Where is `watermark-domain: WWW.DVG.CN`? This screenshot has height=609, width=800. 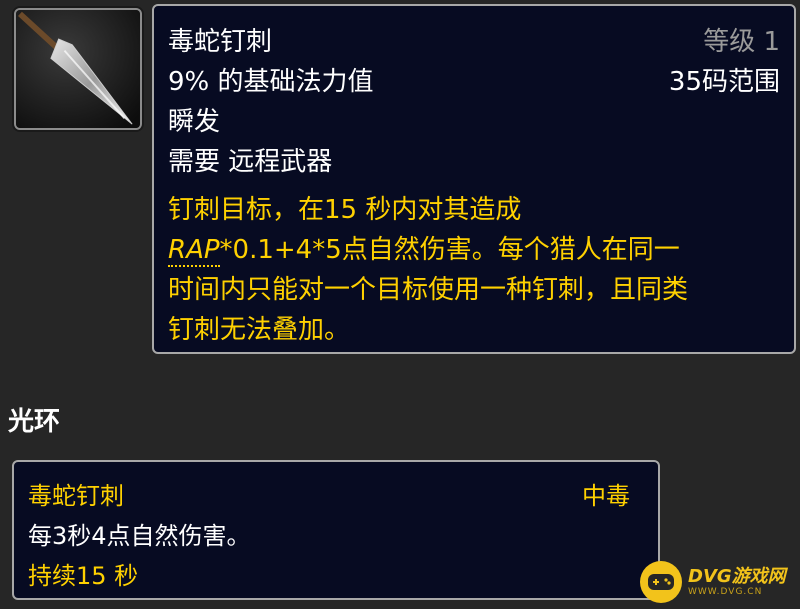 watermark-domain: WWW.DVG.CN is located at coordinates (725, 591).